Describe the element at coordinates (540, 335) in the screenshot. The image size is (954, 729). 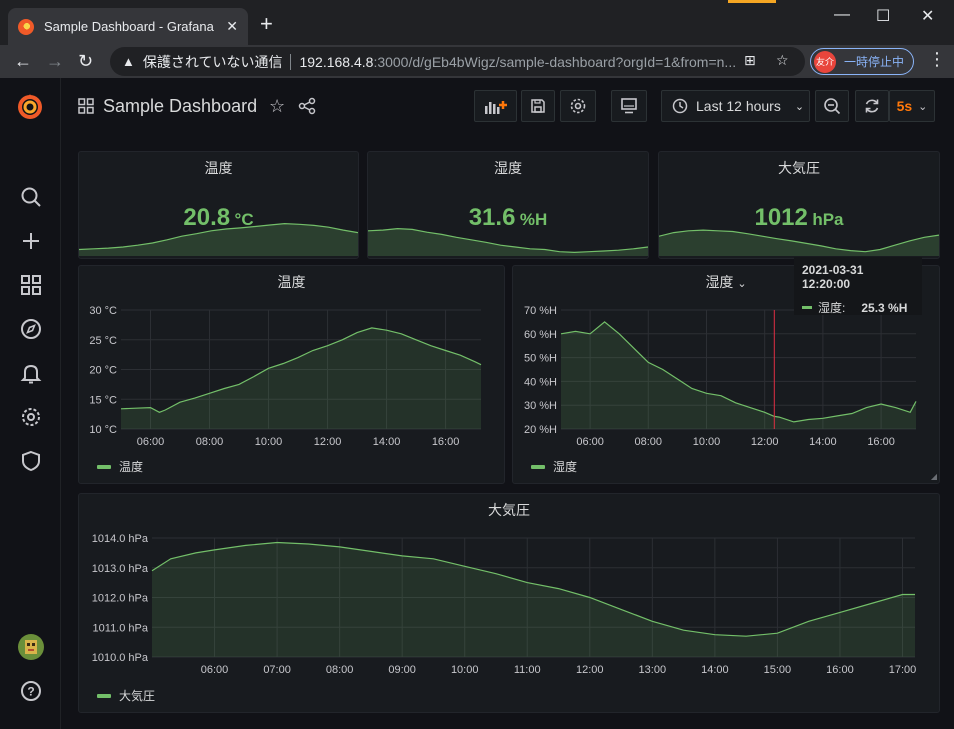
I see `y-tick-label: 60 %H` at that location.